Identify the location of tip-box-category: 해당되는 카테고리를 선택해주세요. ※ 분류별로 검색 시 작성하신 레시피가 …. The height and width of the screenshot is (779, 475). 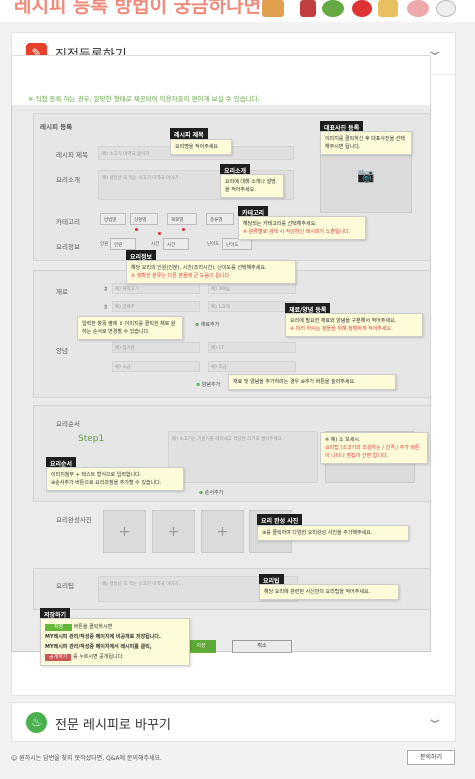
(302, 228).